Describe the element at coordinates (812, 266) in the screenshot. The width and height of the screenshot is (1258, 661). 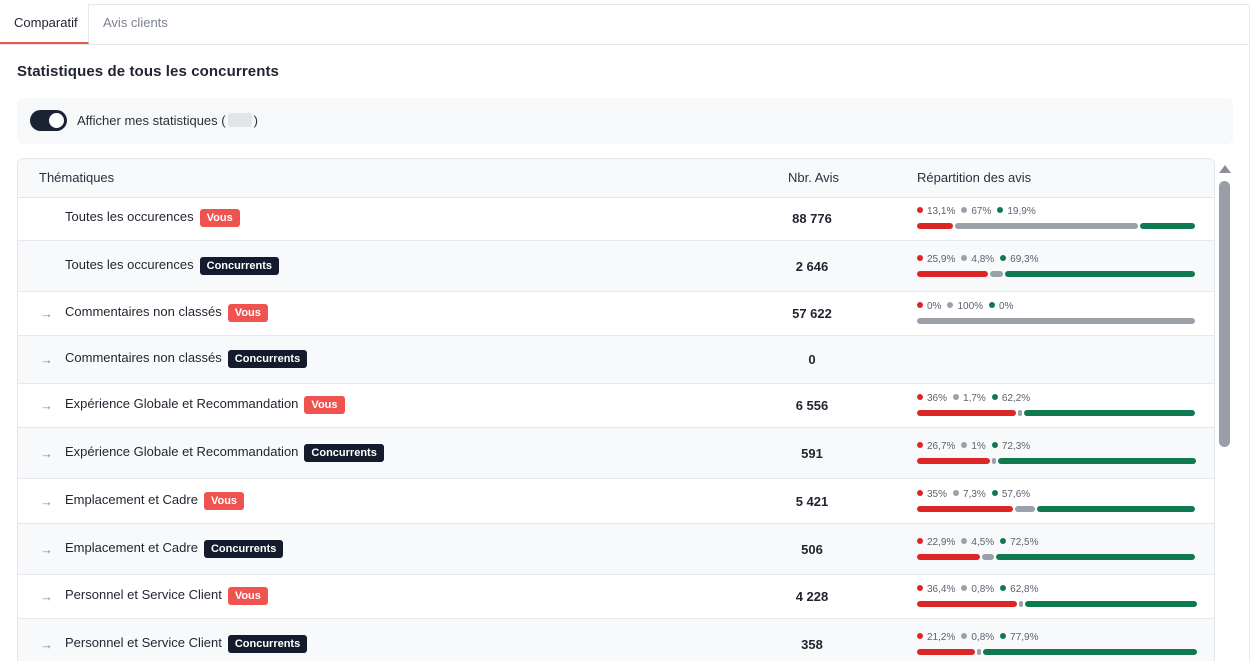
I see `row-review-count: 2 646` at that location.